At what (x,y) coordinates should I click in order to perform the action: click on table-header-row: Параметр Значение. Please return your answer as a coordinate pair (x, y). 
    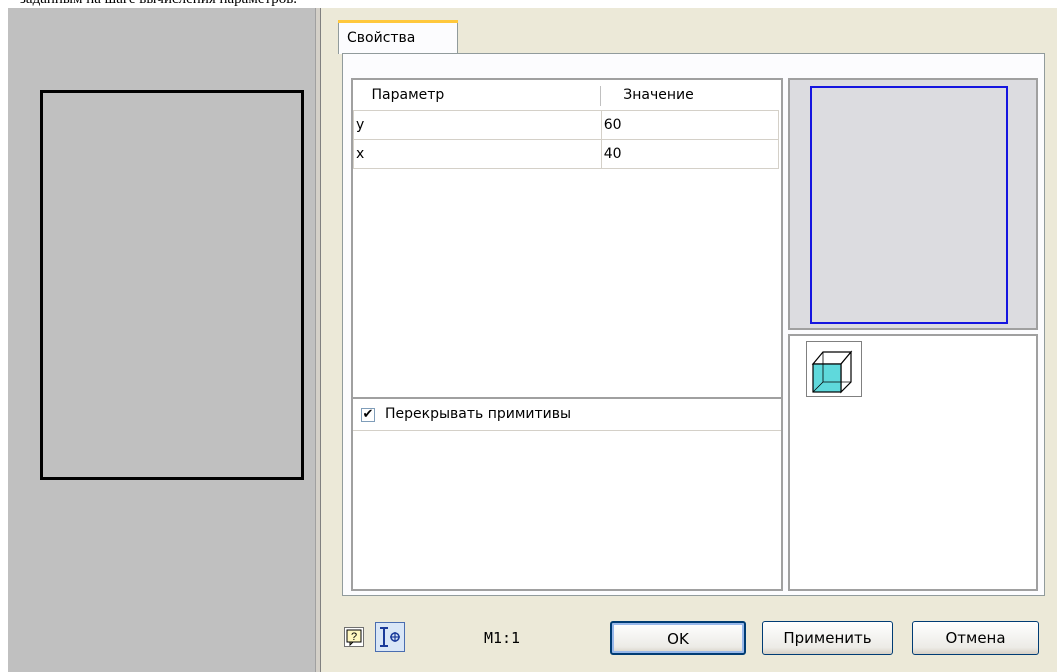
    Looking at the image, I should click on (566, 95).